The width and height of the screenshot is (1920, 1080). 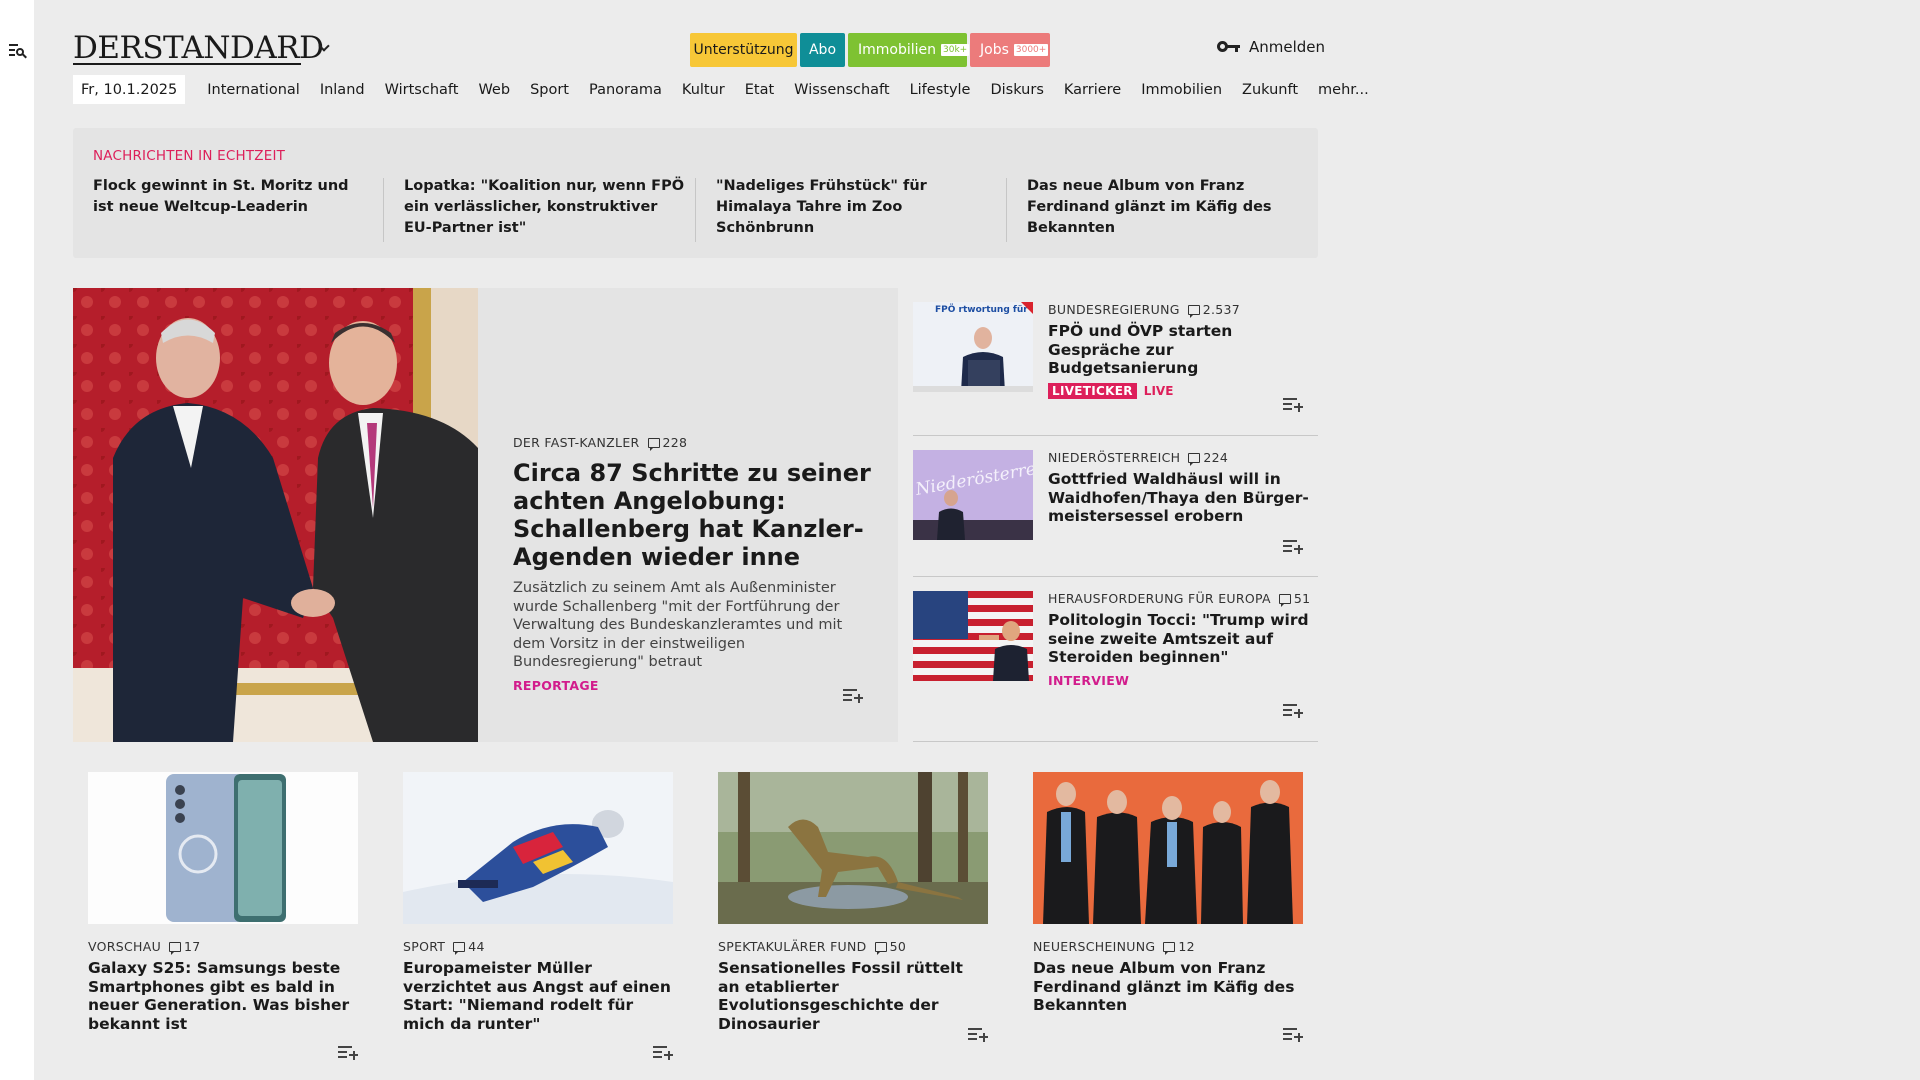 What do you see at coordinates (743, 50) in the screenshot?
I see `support-button: Unterstützung` at bounding box center [743, 50].